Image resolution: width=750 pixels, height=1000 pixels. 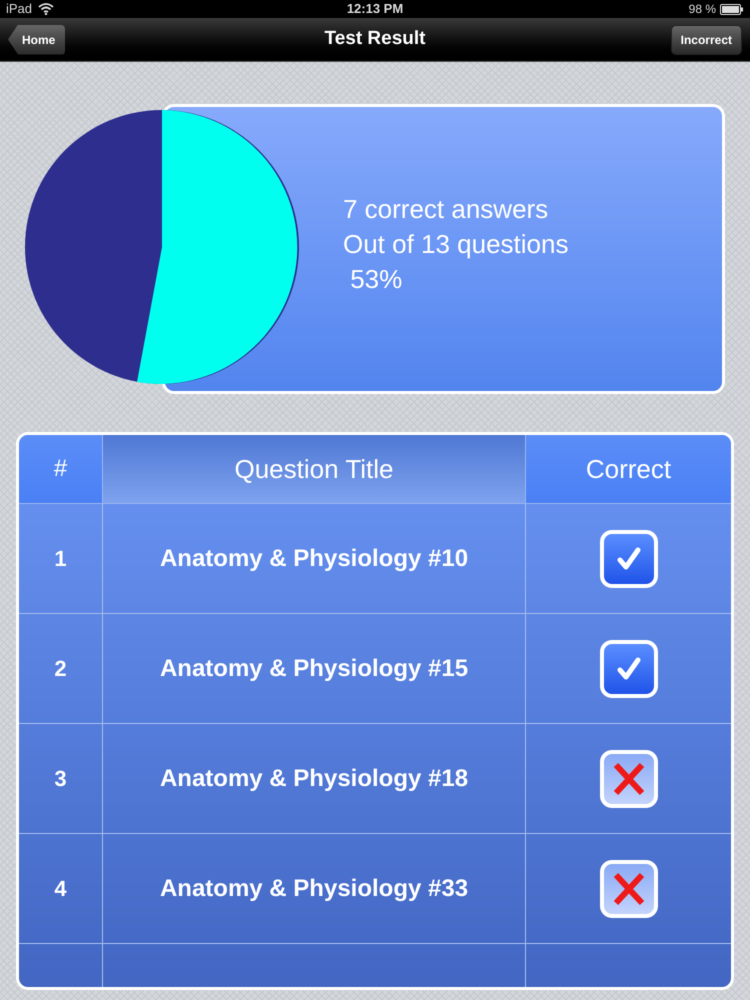 I want to click on page-title: Test Result, so click(x=375, y=39).